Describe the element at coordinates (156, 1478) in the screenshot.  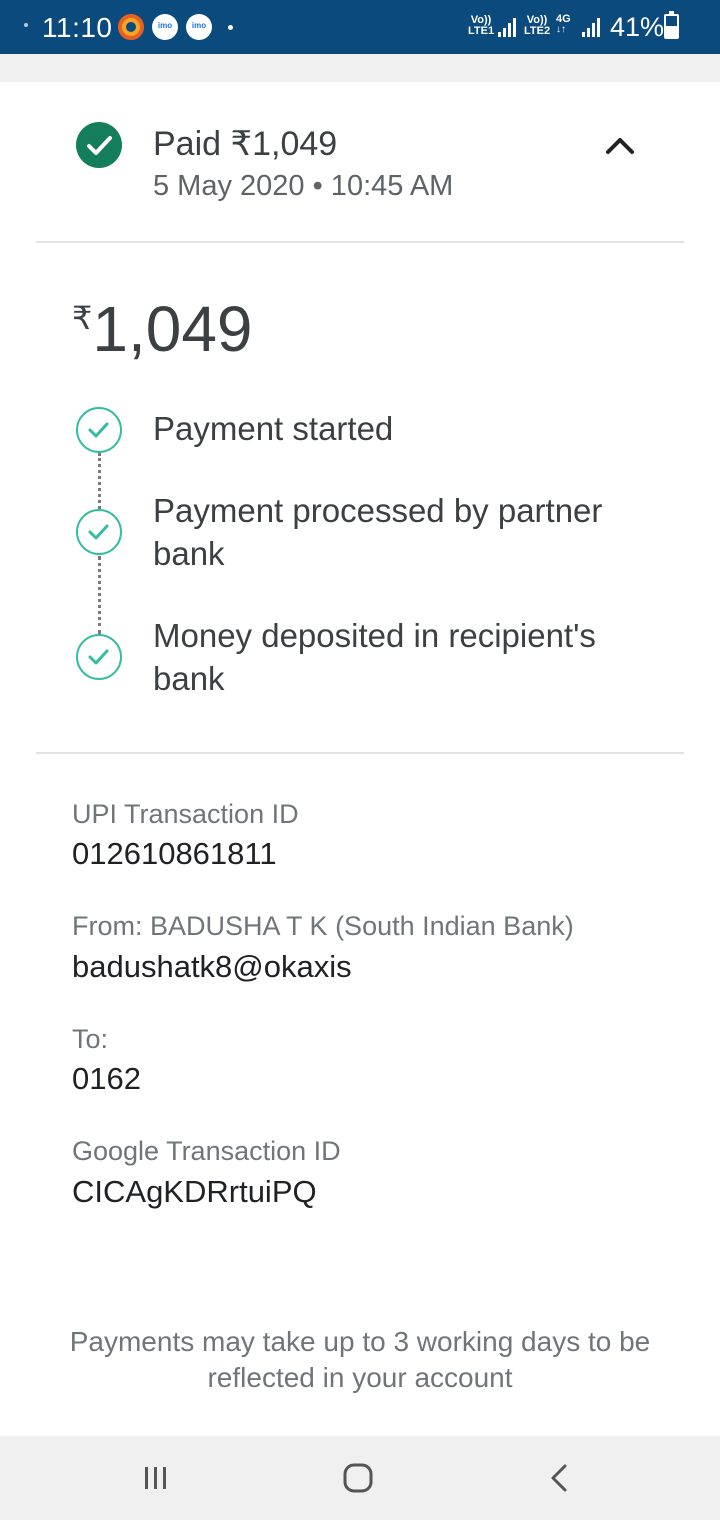
I see `recent-apps-icon` at that location.